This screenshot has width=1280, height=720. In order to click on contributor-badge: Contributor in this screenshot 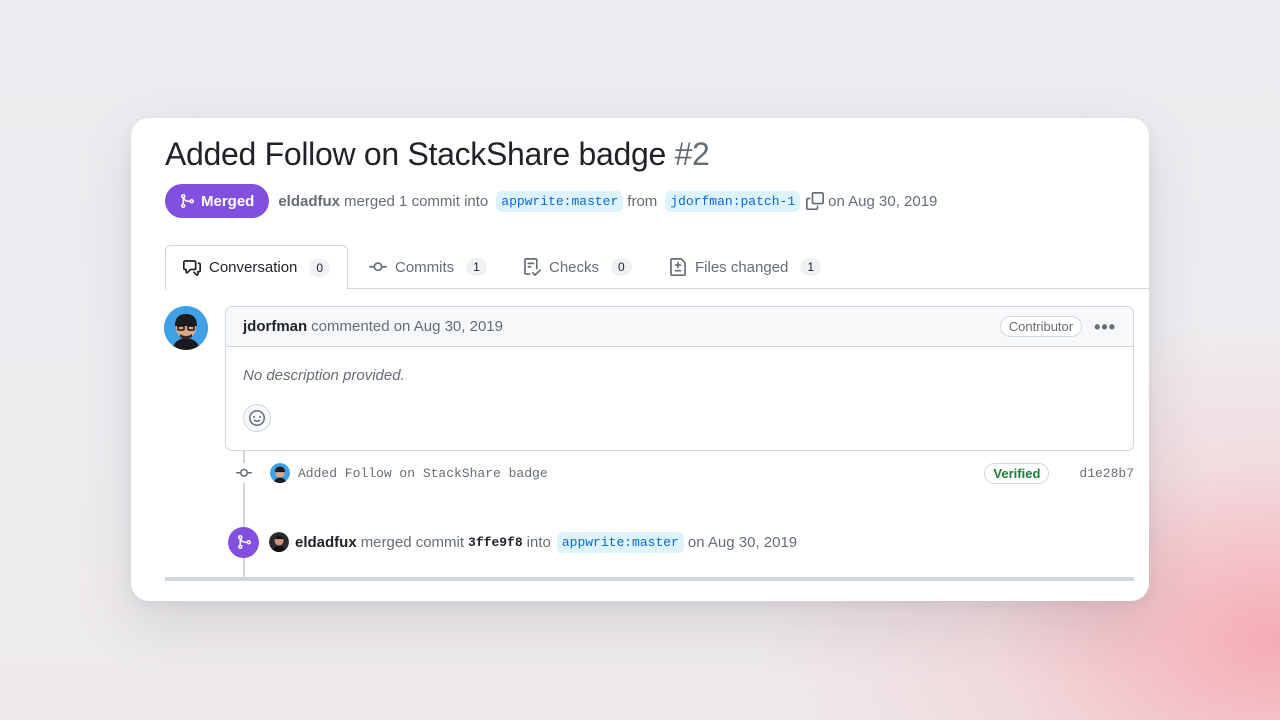, I will do `click(1041, 326)`.